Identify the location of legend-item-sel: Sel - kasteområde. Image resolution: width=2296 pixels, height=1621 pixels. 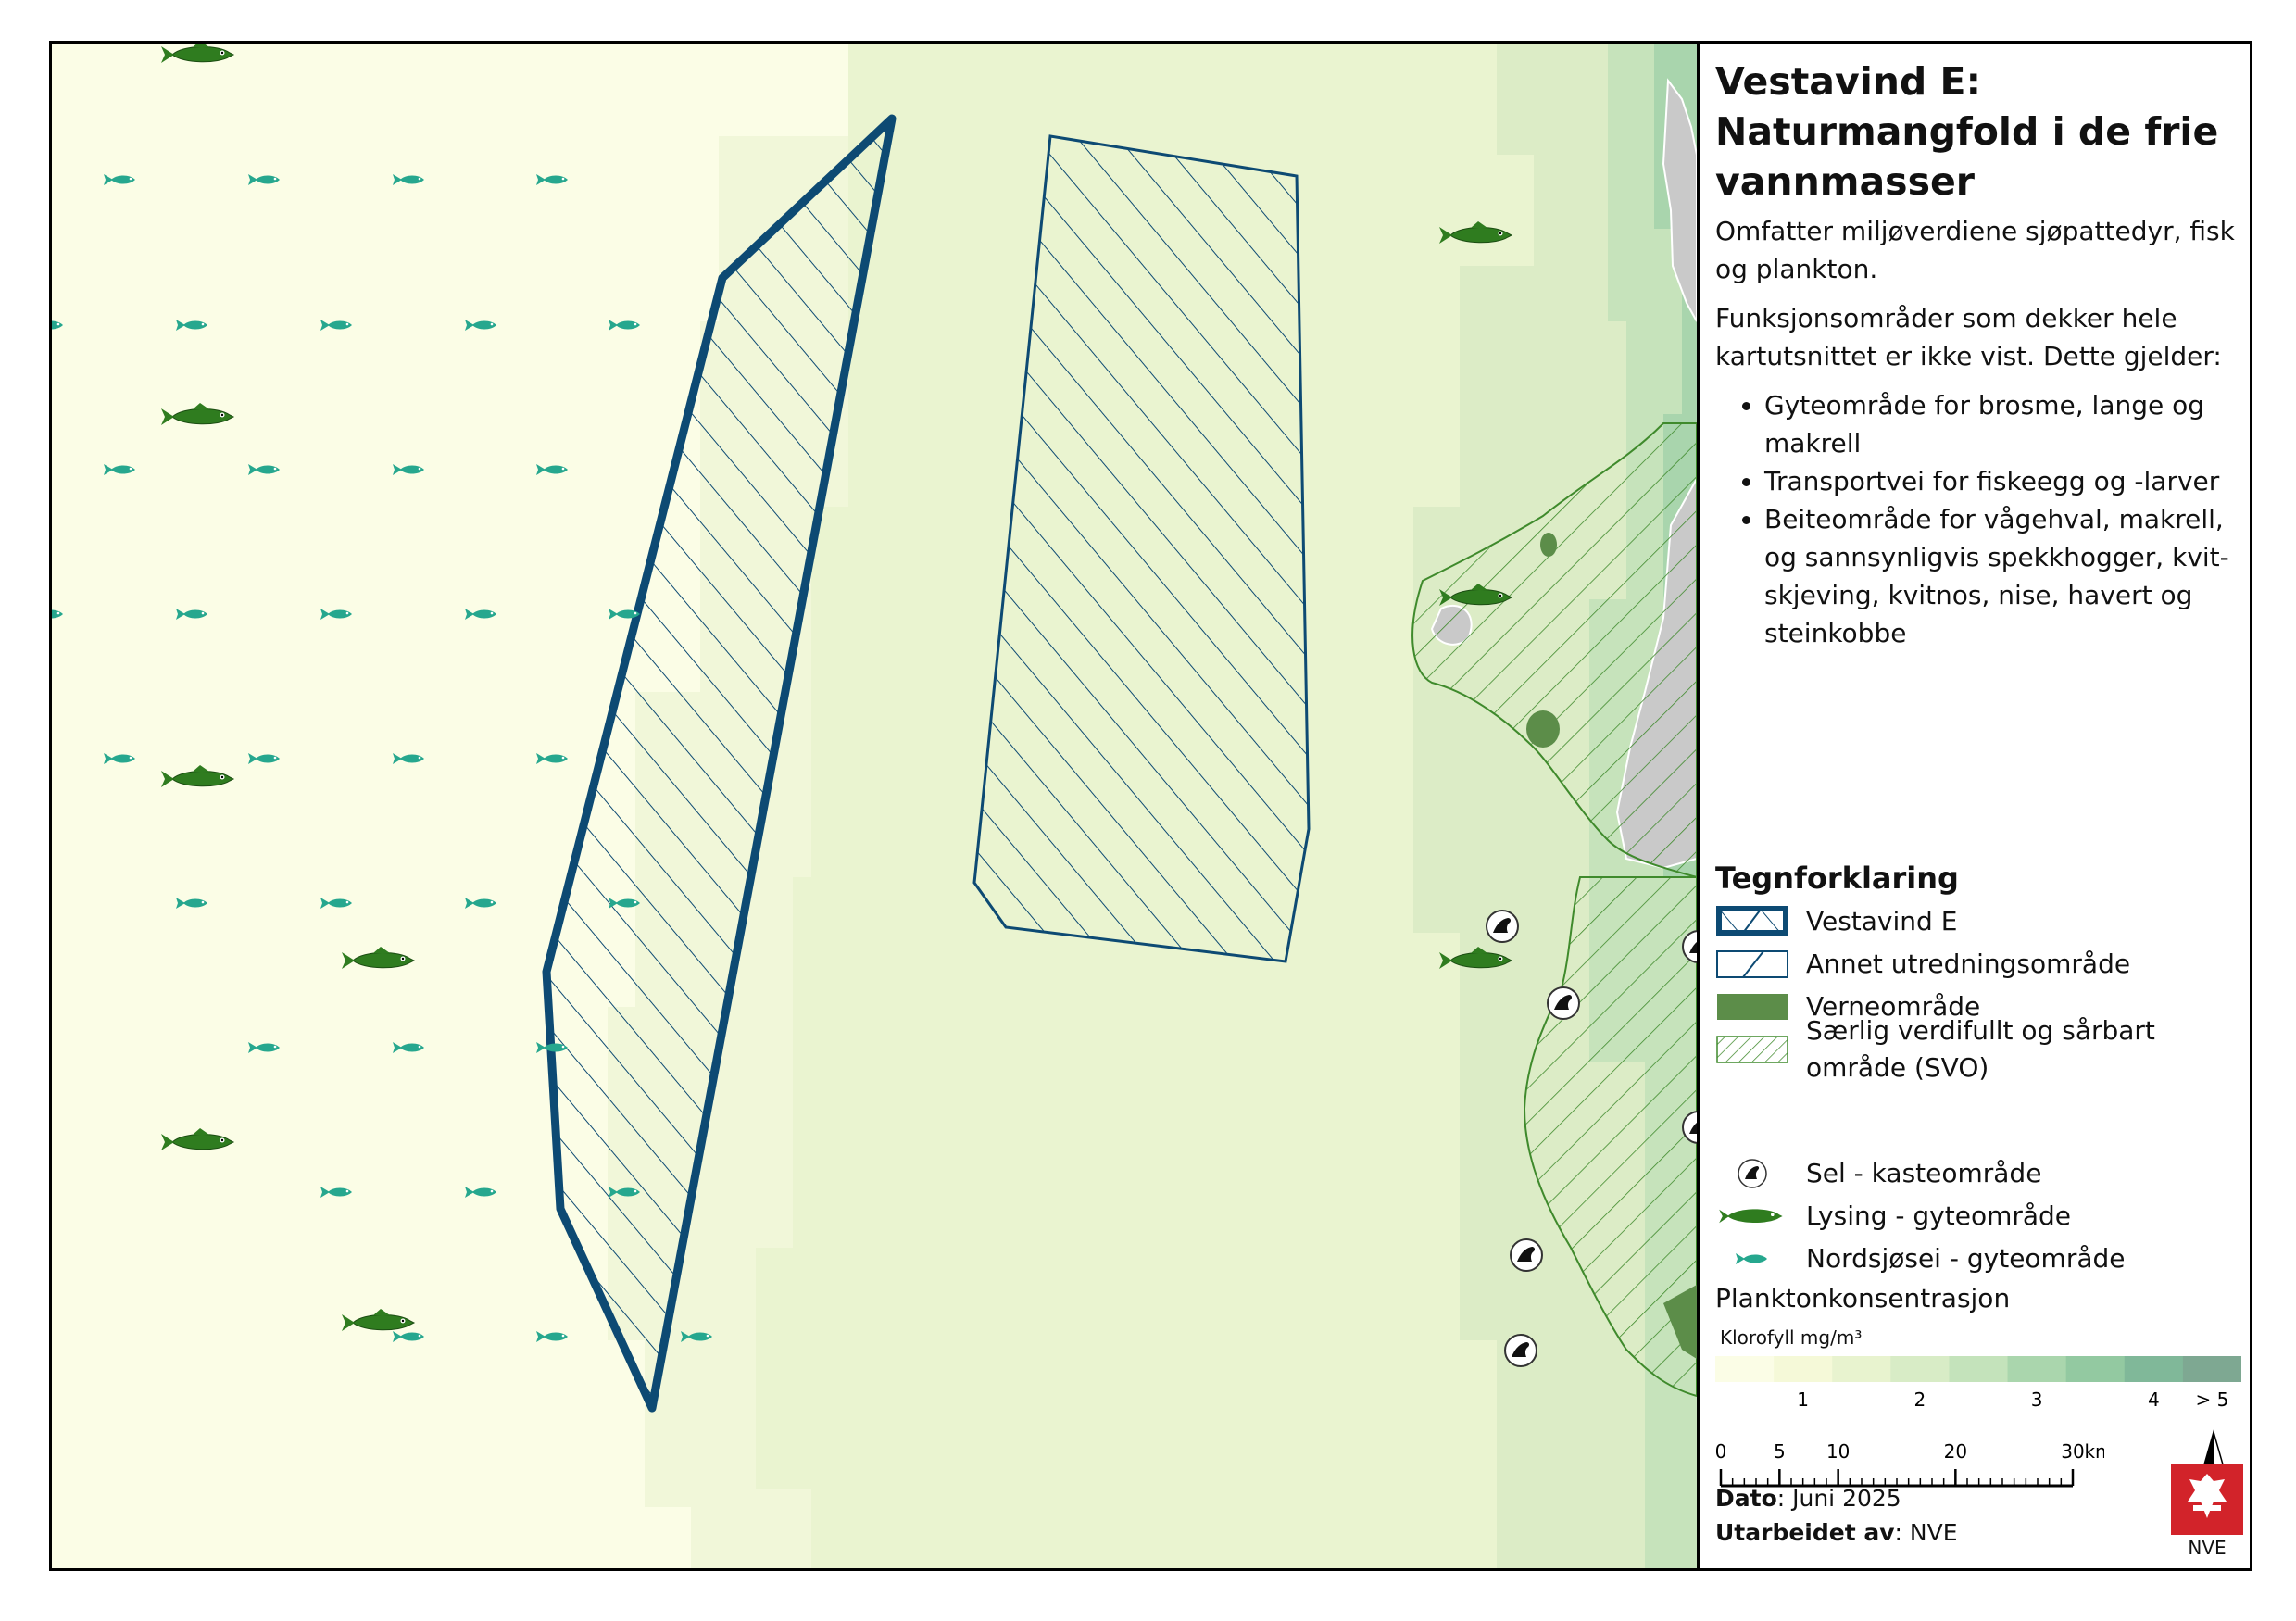
(1878, 1173).